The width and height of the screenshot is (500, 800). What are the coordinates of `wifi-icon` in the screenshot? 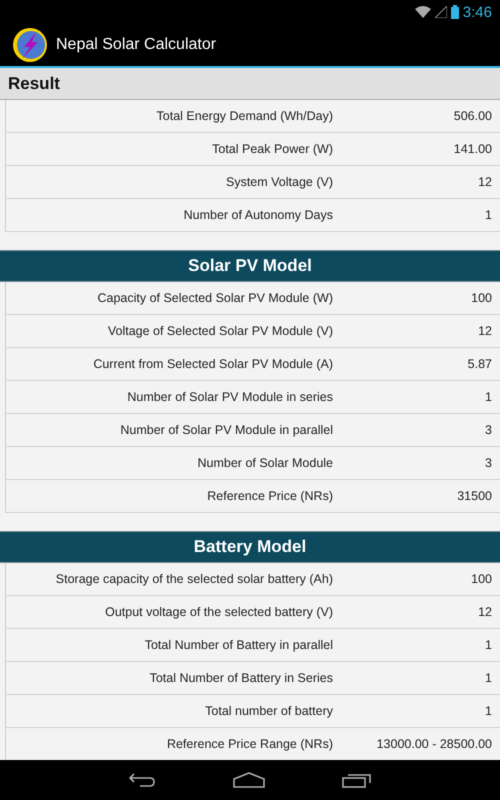 It's located at (422, 12).